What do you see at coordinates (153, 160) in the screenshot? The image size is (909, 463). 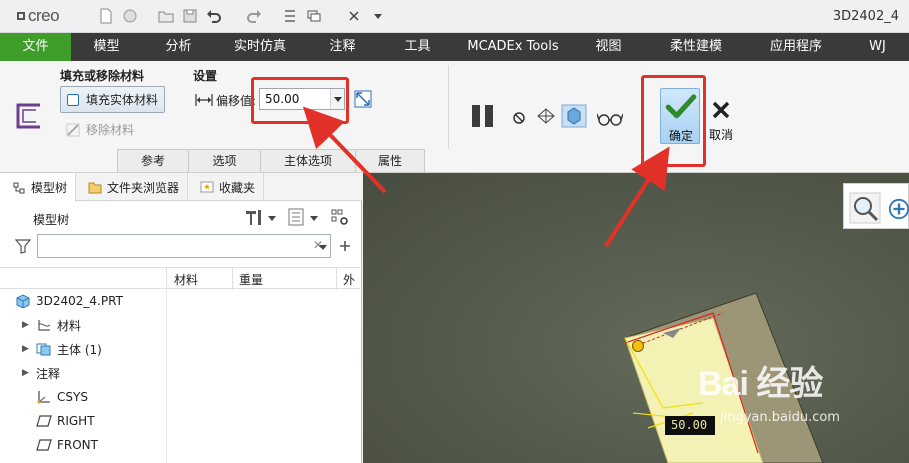 I see `tab-references: 参考` at bounding box center [153, 160].